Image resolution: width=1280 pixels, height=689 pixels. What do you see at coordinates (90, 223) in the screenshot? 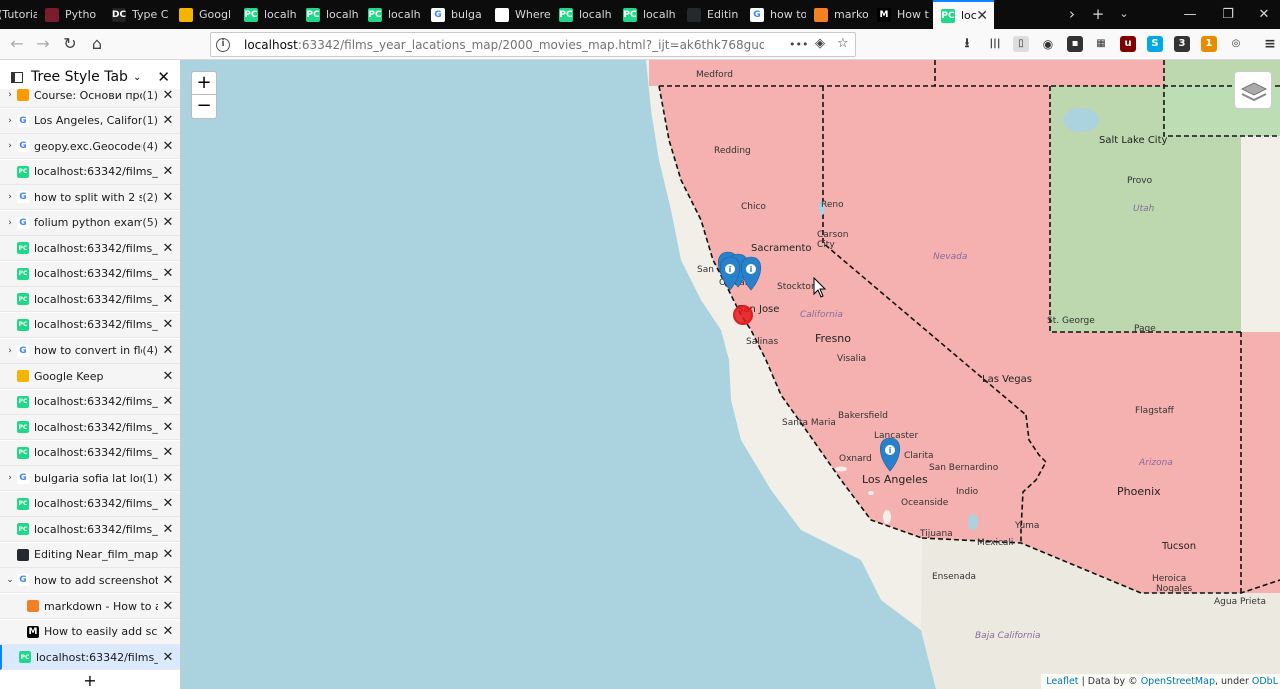
I see `tree-tab-item: ›Gfolium python example(5)✕` at bounding box center [90, 223].